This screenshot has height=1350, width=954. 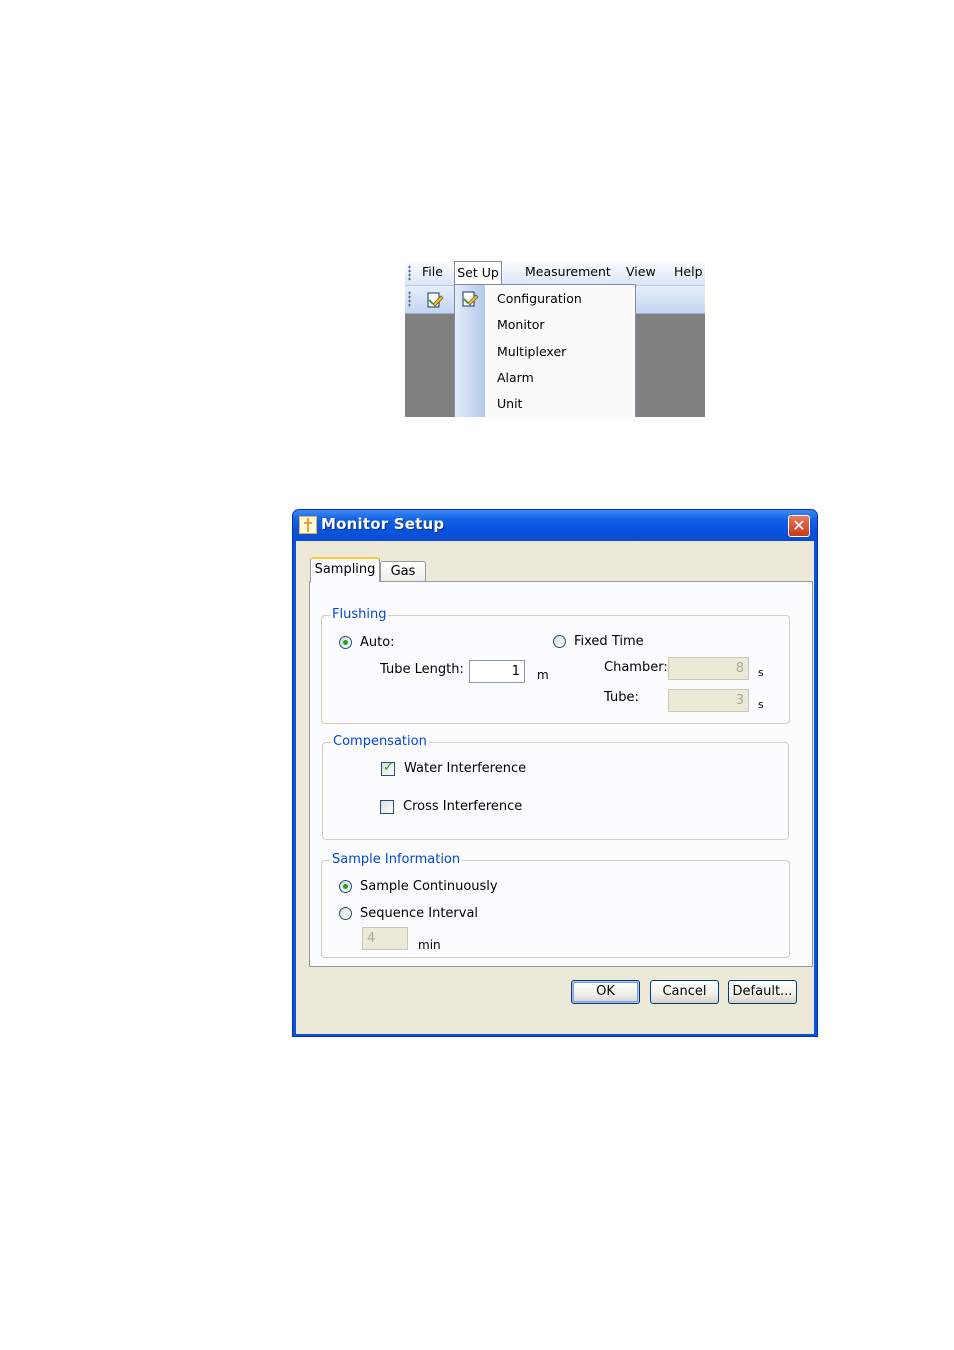 What do you see at coordinates (559, 641) in the screenshot?
I see `fixed-time-radio` at bounding box center [559, 641].